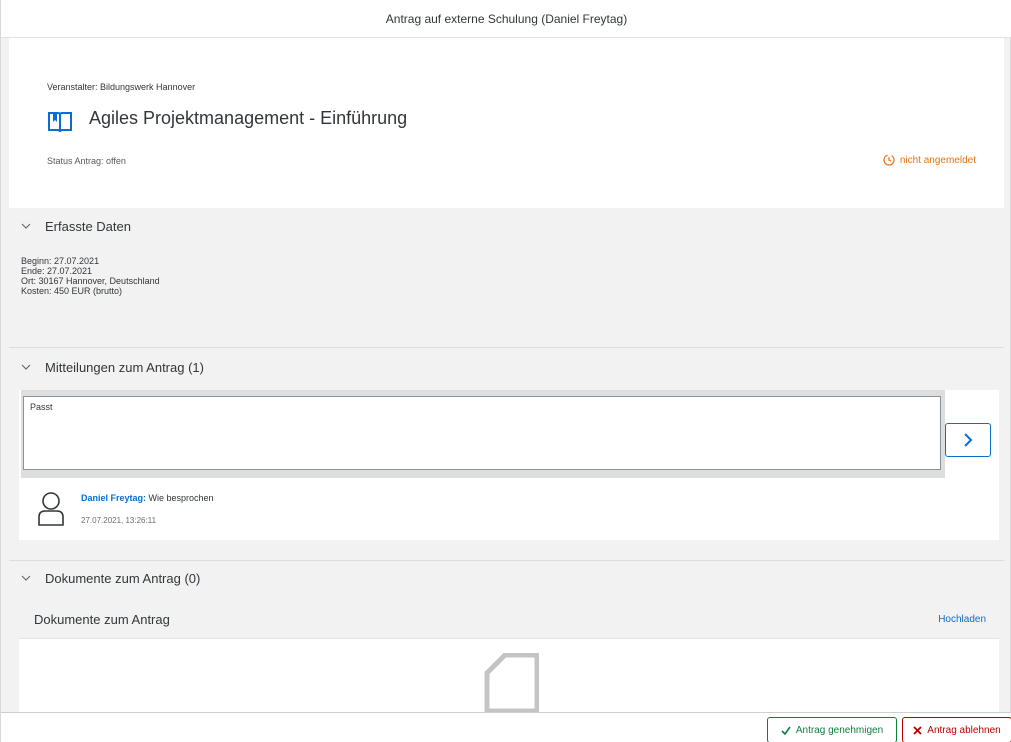  Describe the element at coordinates (889, 160) in the screenshot. I see `clock-icon` at that location.